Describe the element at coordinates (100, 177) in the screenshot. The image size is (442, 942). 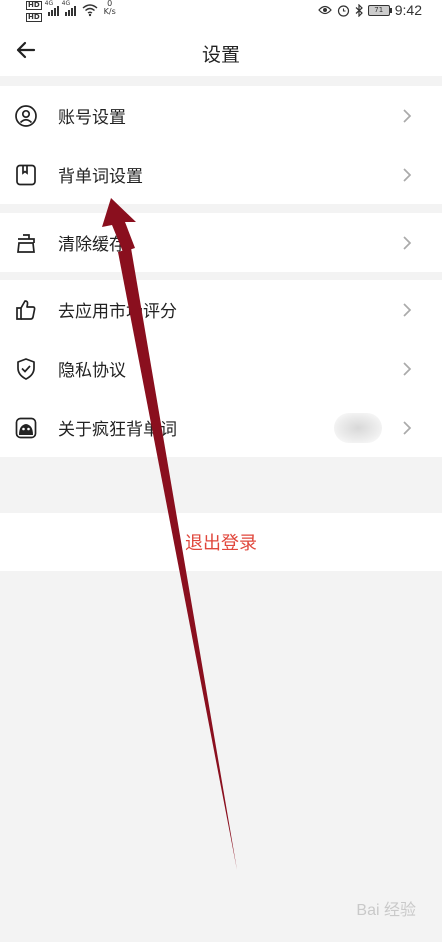
I see `word-settings-label: 背单词设置` at that location.